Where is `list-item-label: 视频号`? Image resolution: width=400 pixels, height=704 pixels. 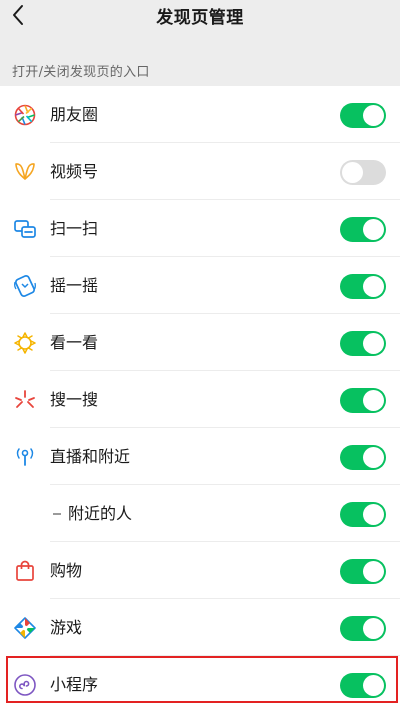 list-item-label: 视频号 is located at coordinates (74, 171).